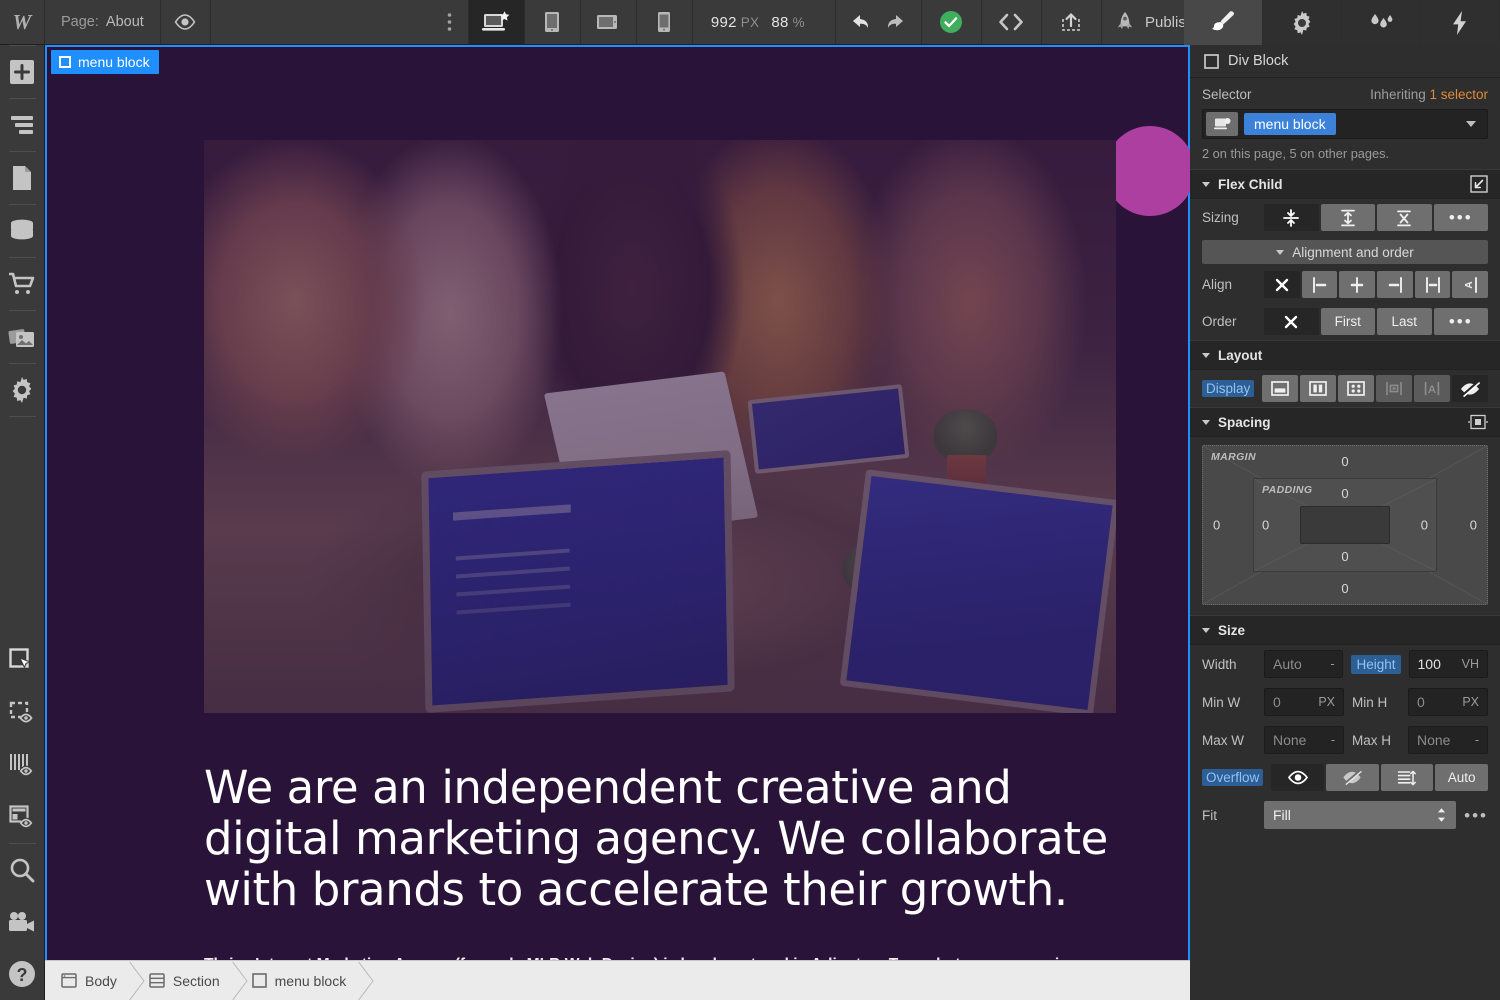 The image size is (1500, 1000). Describe the element at coordinates (1479, 184) in the screenshot. I see `expand-arrow-icon` at that location.